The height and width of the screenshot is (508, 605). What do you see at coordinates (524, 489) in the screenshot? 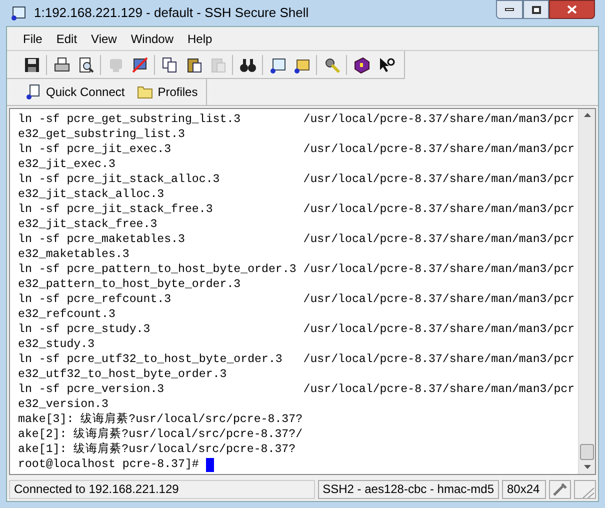
I see `terminal-size: 80x24` at bounding box center [524, 489].